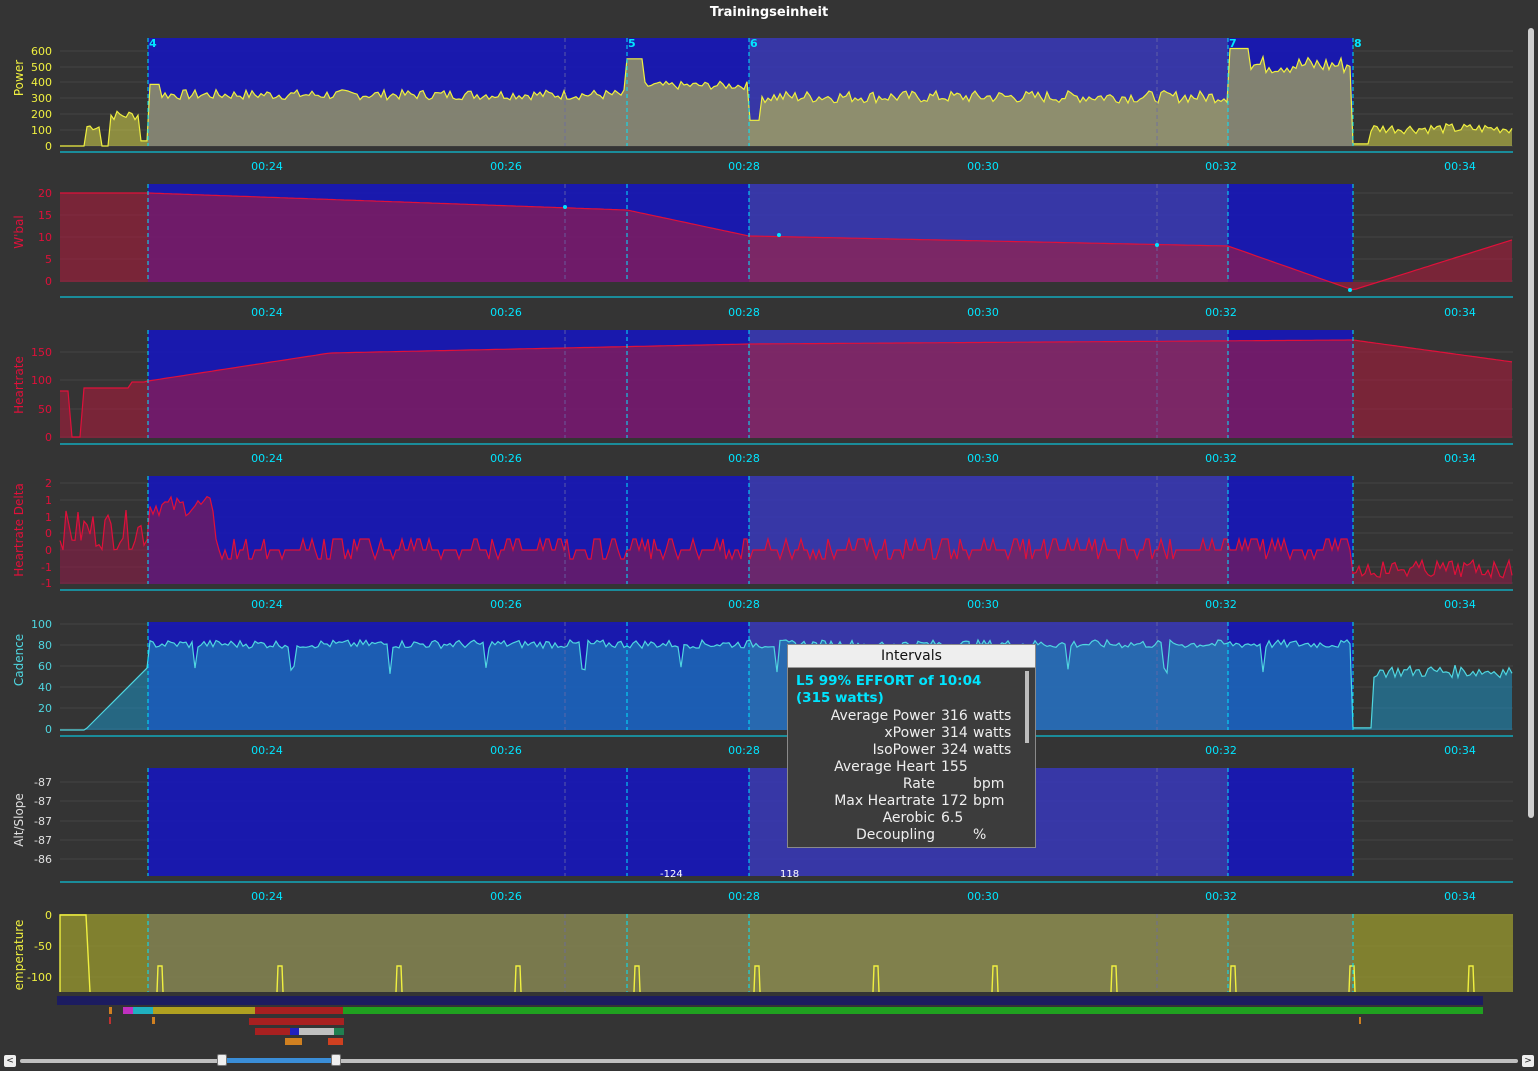  I want to click on y-tick-label: 1, so click(48, 500).